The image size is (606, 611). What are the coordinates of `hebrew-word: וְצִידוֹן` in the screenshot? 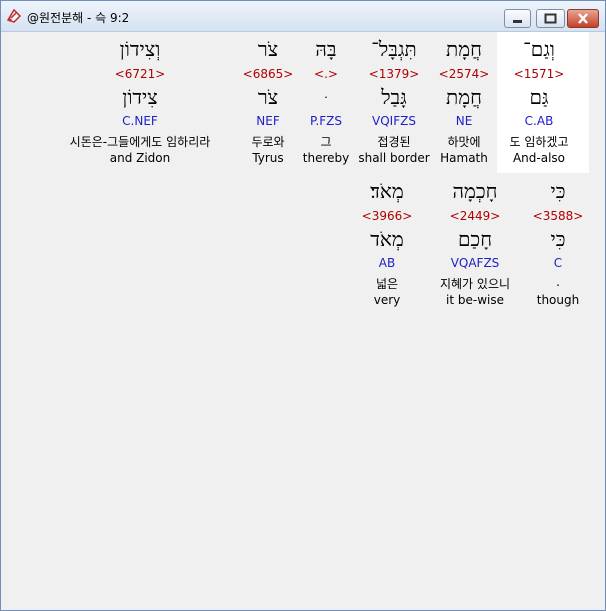 It's located at (140, 49).